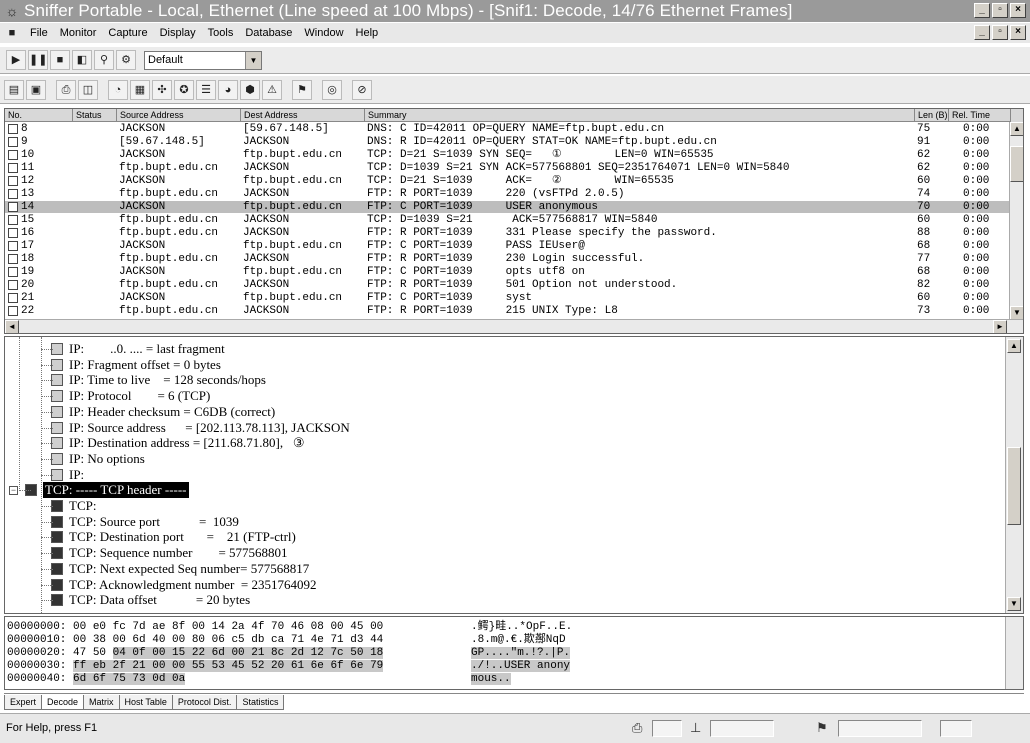 This screenshot has height=743, width=1030. What do you see at coordinates (36, 89) in the screenshot?
I see `save-file-icon: ▣` at bounding box center [36, 89].